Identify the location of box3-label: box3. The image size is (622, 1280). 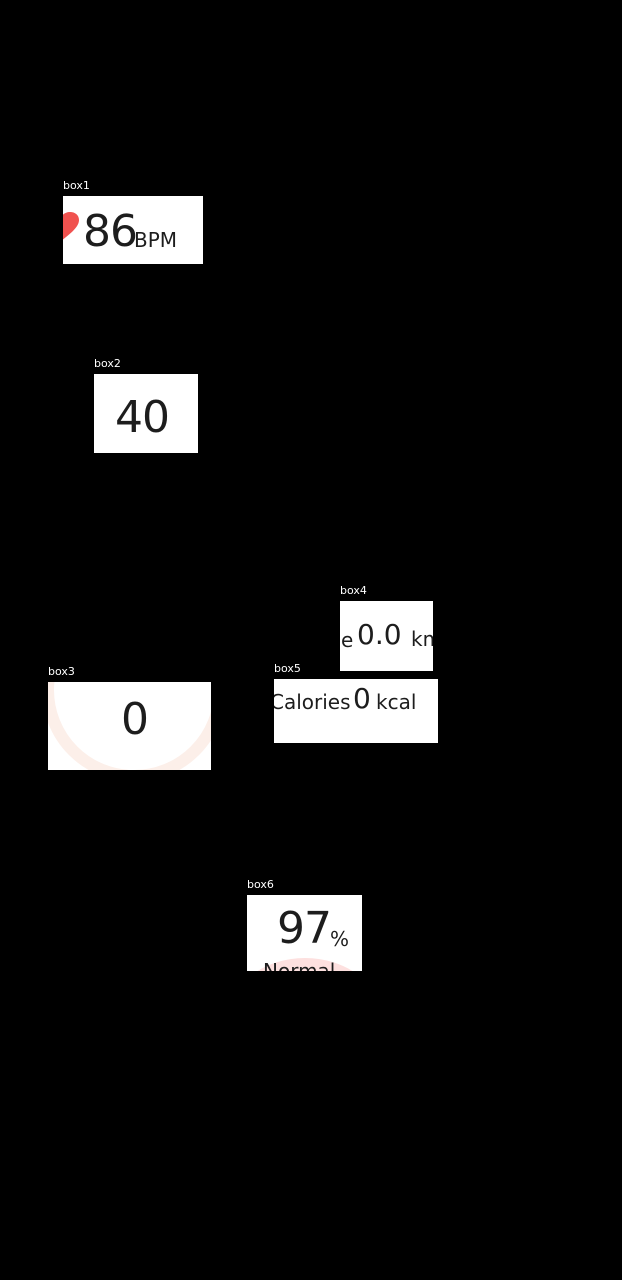
(61, 671).